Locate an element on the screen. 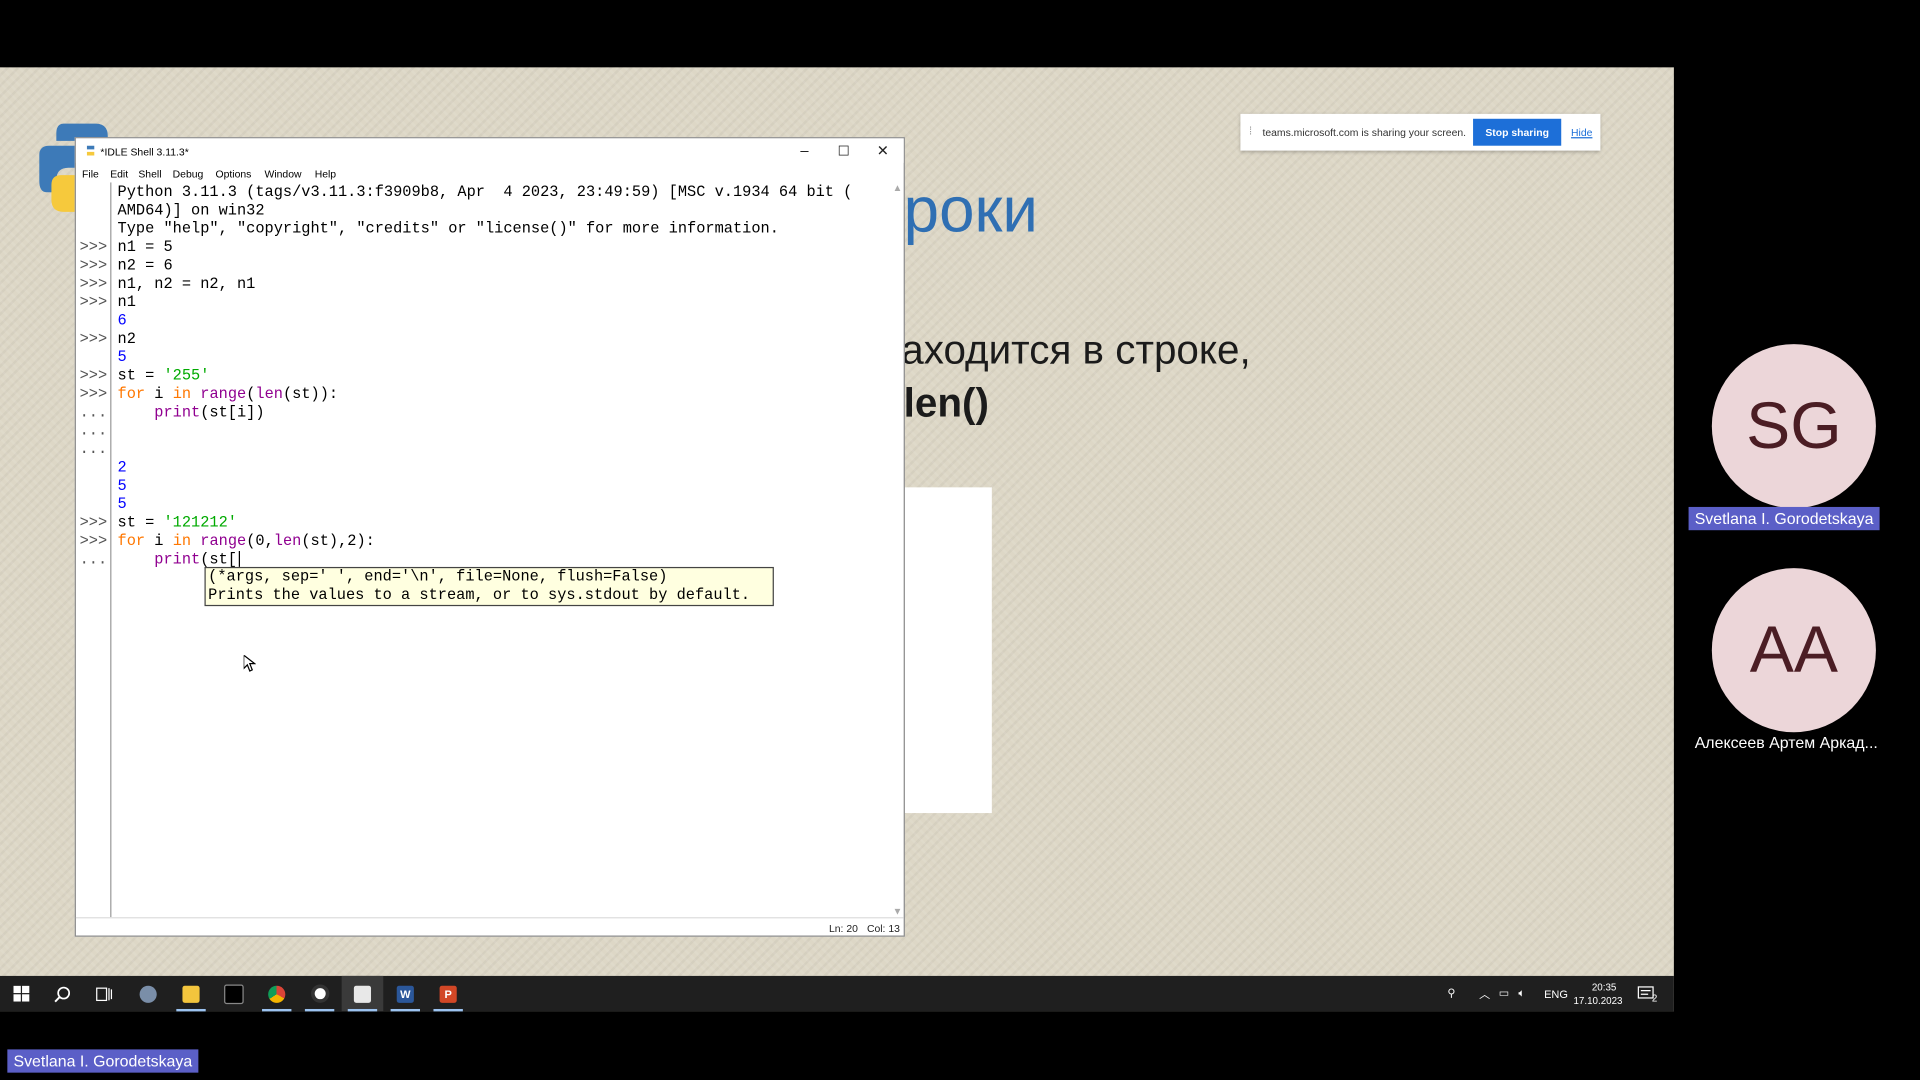 Image resolution: width=1920 pixels, height=1080 pixels. output-line: 6 is located at coordinates (122, 321).